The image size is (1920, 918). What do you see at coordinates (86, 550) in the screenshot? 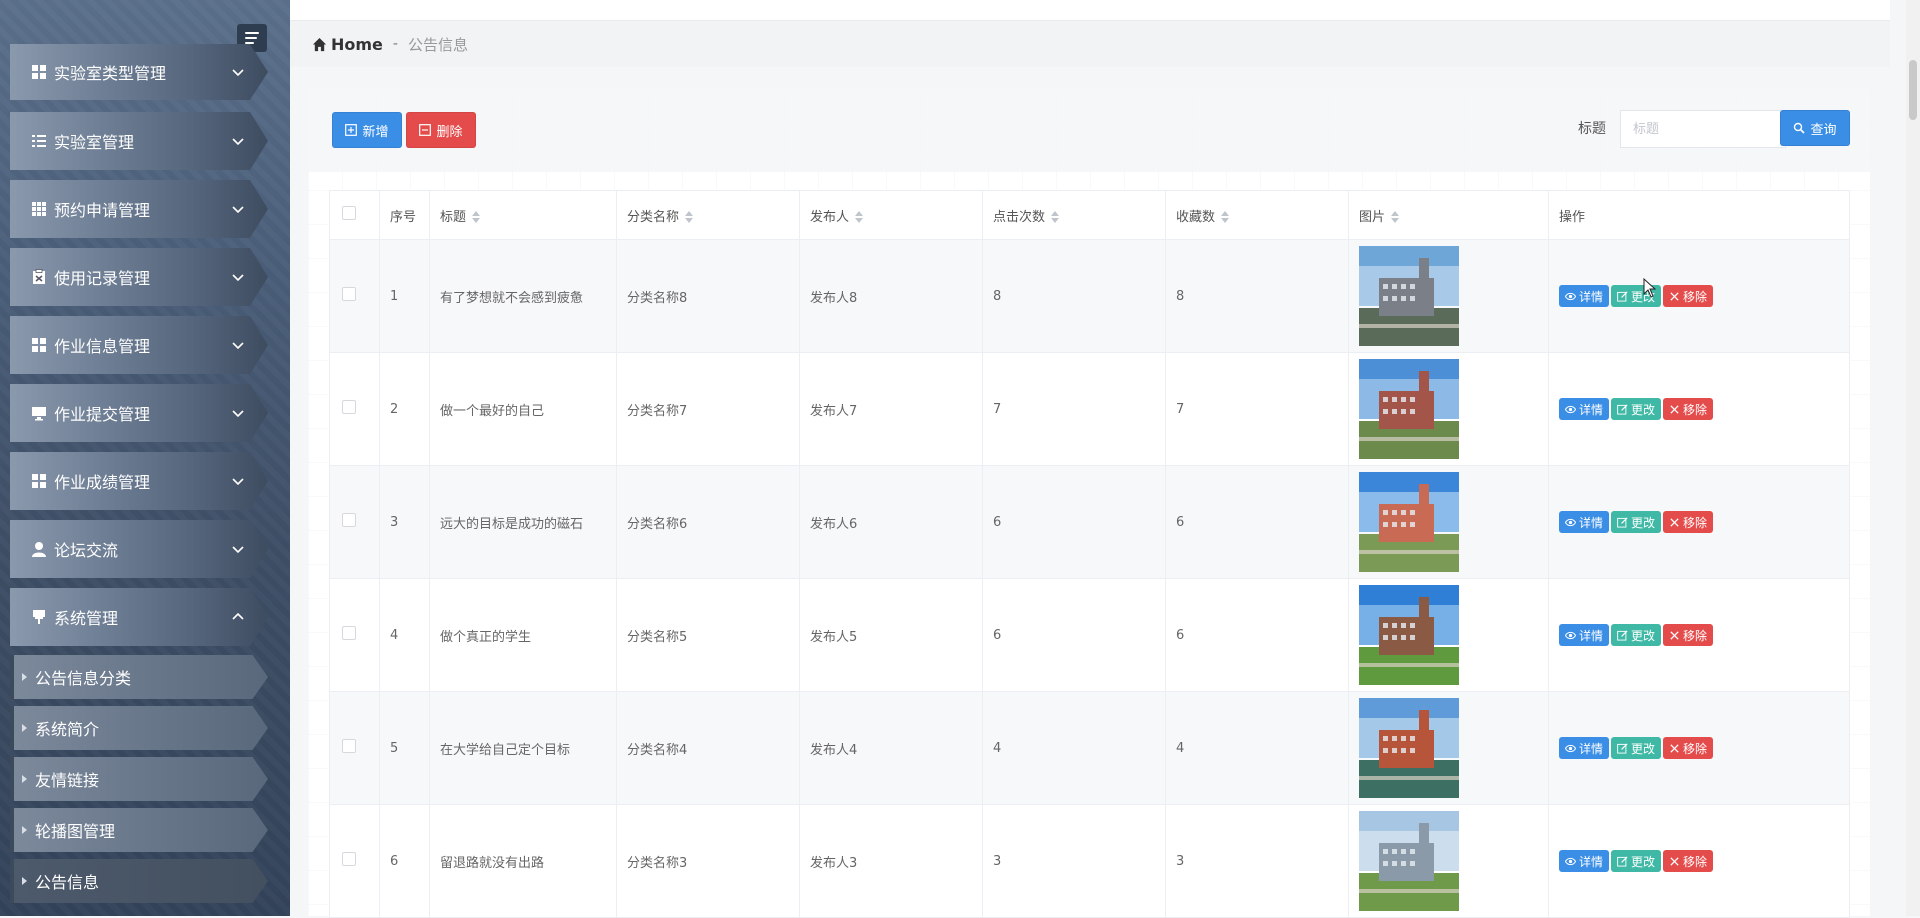
I see `menu-label: 论坛交流` at bounding box center [86, 550].